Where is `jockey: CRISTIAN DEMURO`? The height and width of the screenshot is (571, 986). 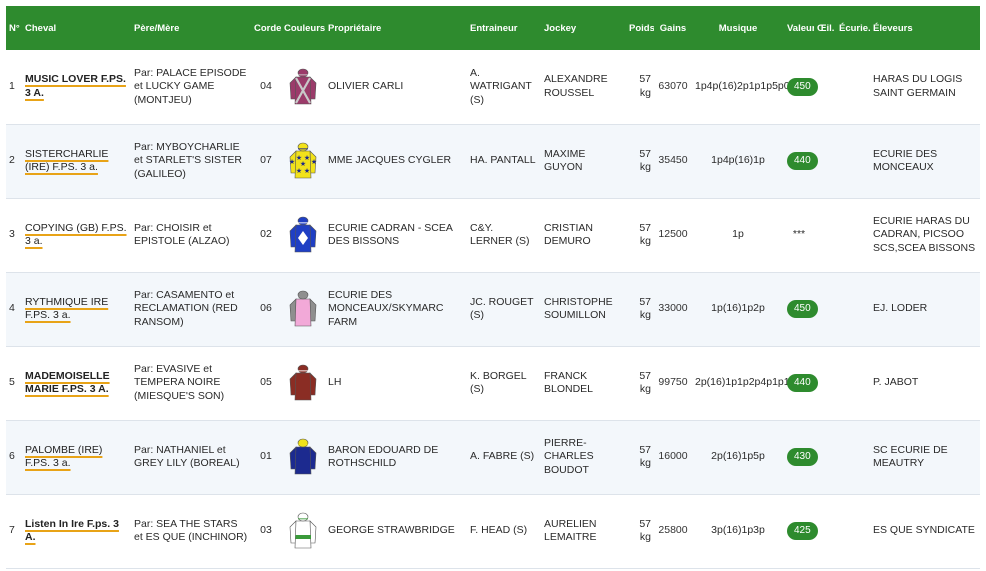 jockey: CRISTIAN DEMURO is located at coordinates (569, 234).